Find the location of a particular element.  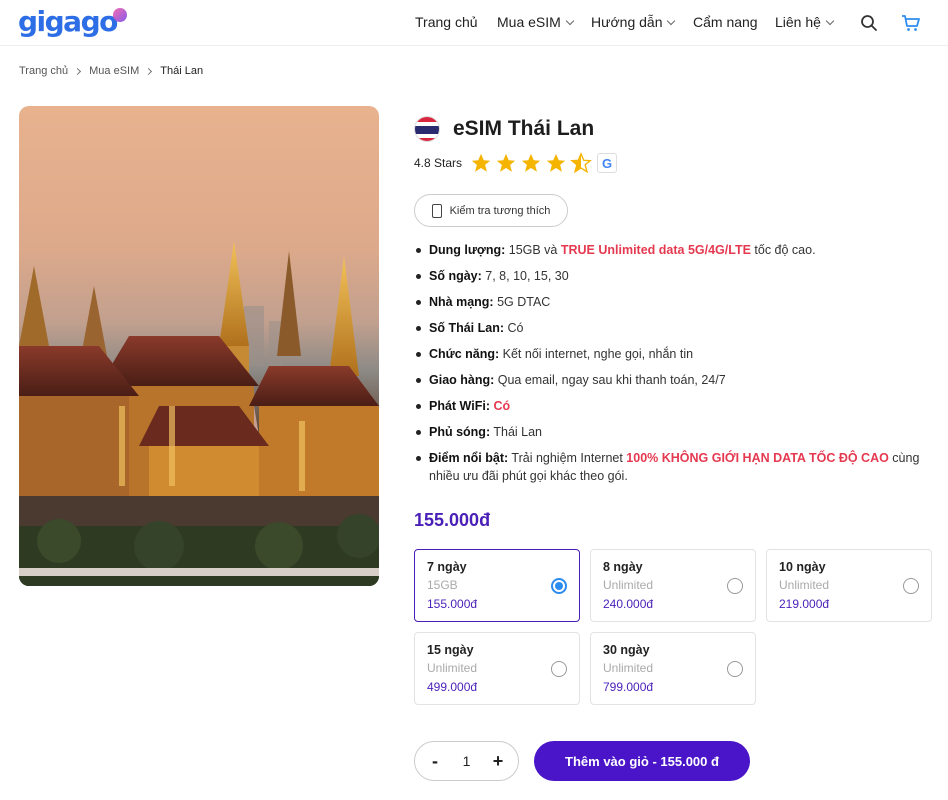

plan-option-8-days: 8 ngày Unlimited 240.000đ is located at coordinates (673, 585).